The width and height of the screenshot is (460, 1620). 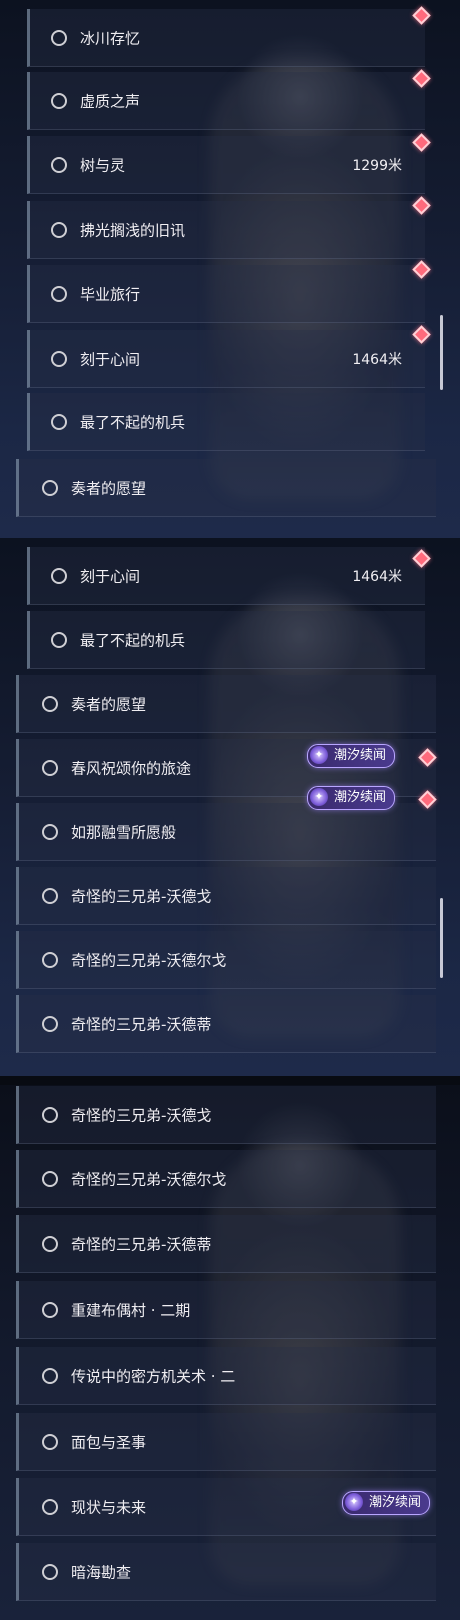 I want to click on quest-title: 面包与圣事, so click(x=109, y=1442).